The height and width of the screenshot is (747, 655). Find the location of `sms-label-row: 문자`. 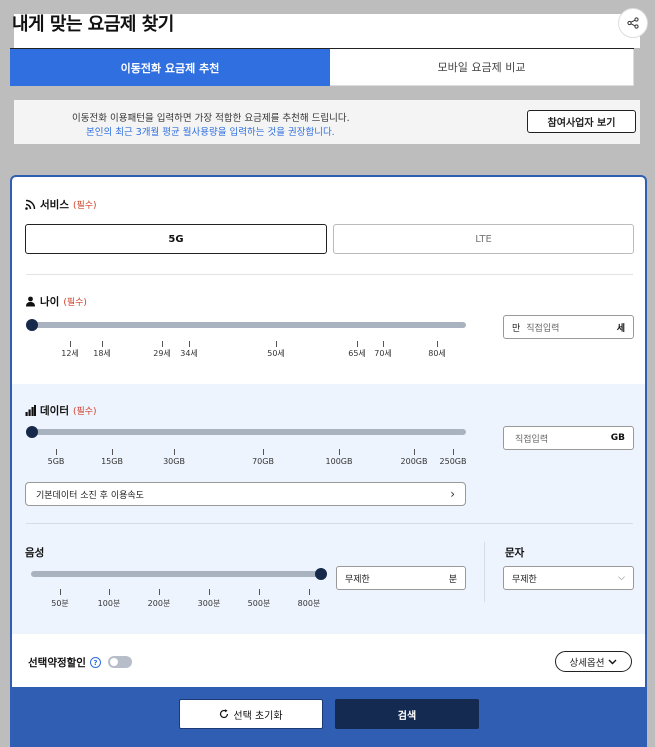

sms-label-row: 문자 is located at coordinates (514, 552).